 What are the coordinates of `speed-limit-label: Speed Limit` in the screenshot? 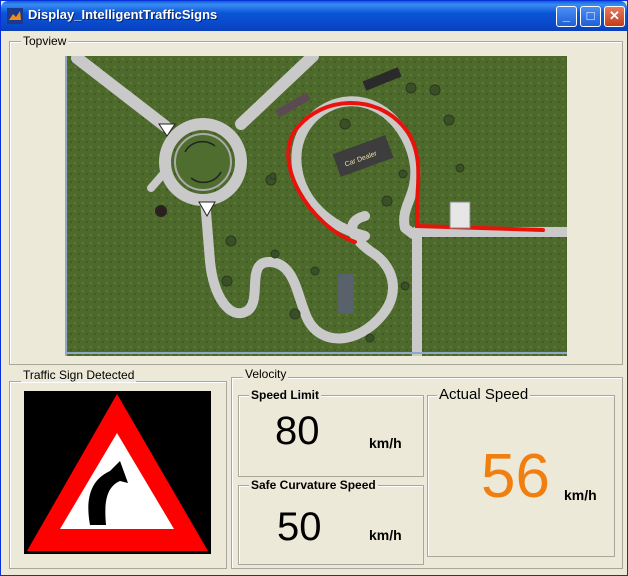 It's located at (285, 395).